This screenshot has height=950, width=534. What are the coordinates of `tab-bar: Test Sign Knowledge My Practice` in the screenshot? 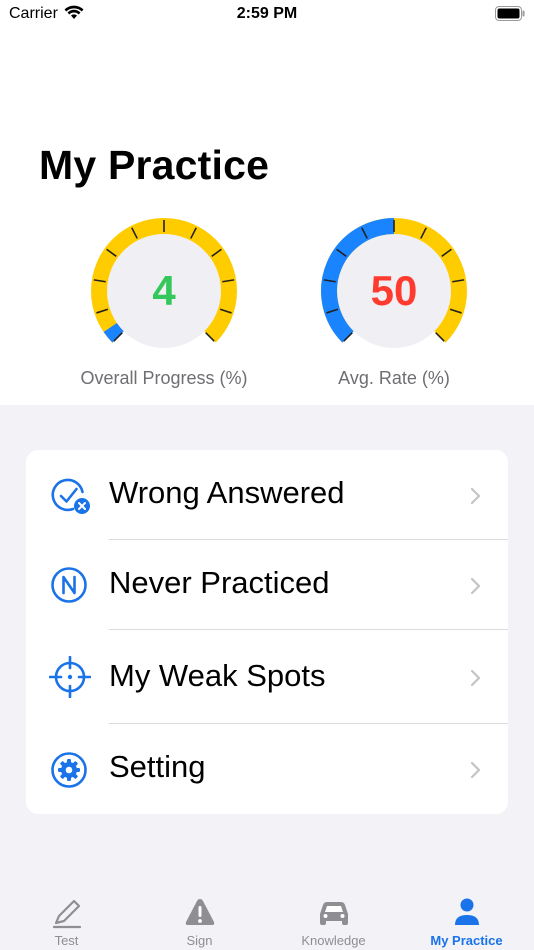 It's located at (267, 915).